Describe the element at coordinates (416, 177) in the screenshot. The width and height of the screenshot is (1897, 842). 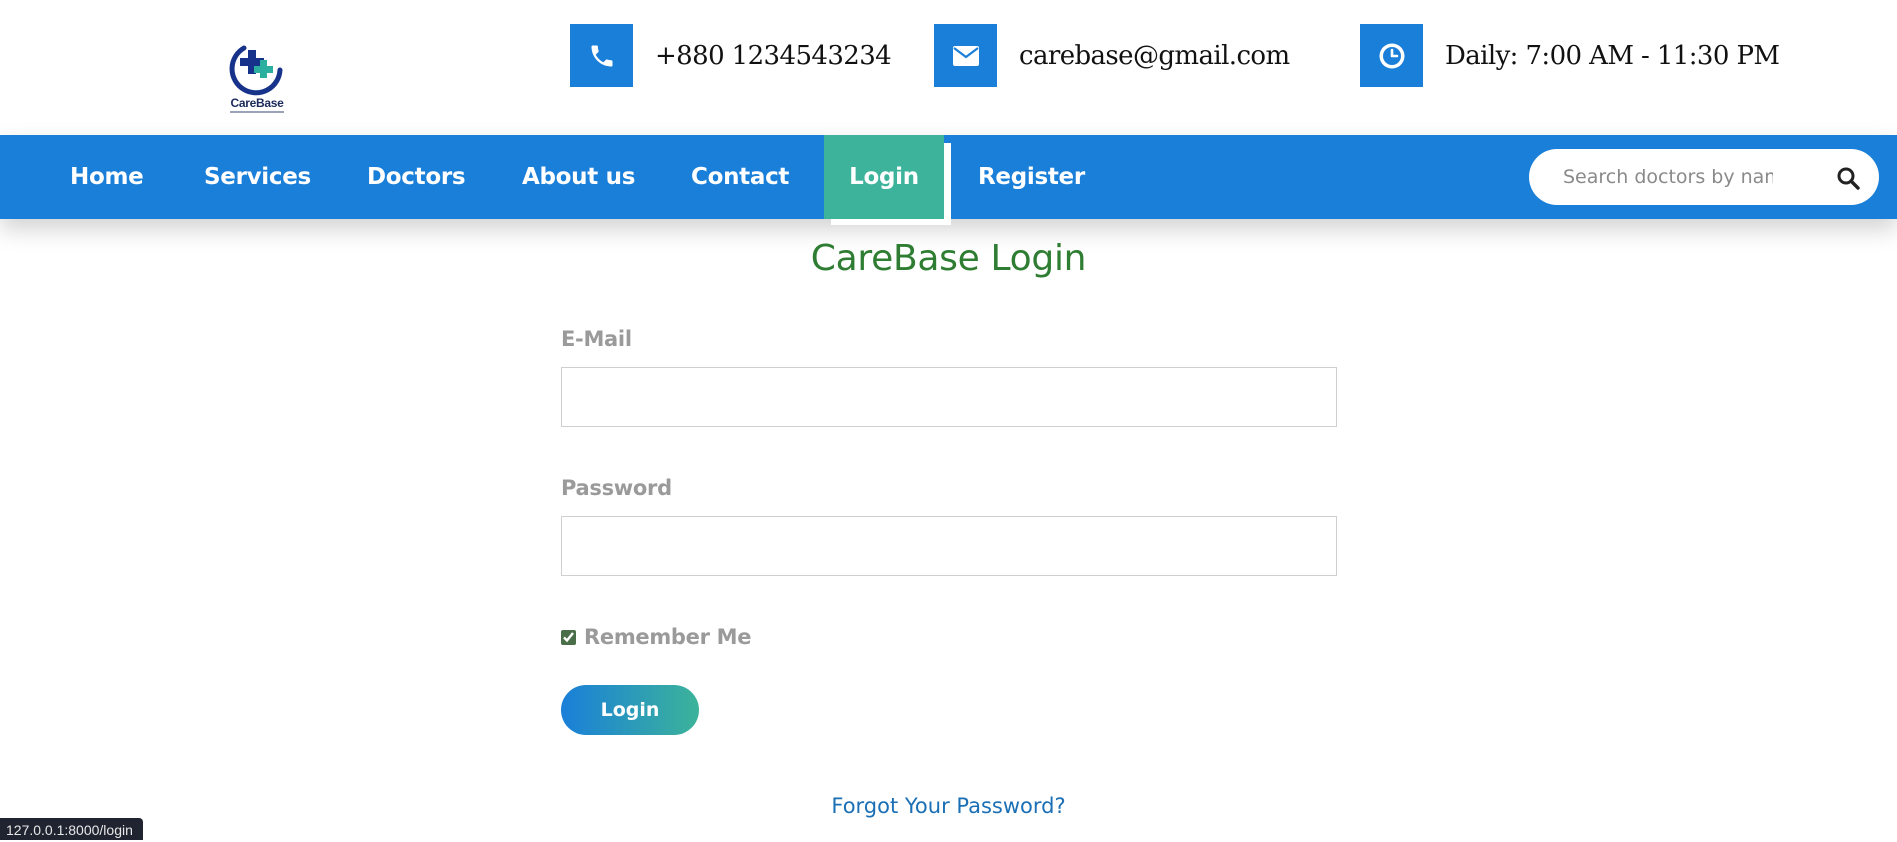
I see `nav-doctors: Doctors` at that location.